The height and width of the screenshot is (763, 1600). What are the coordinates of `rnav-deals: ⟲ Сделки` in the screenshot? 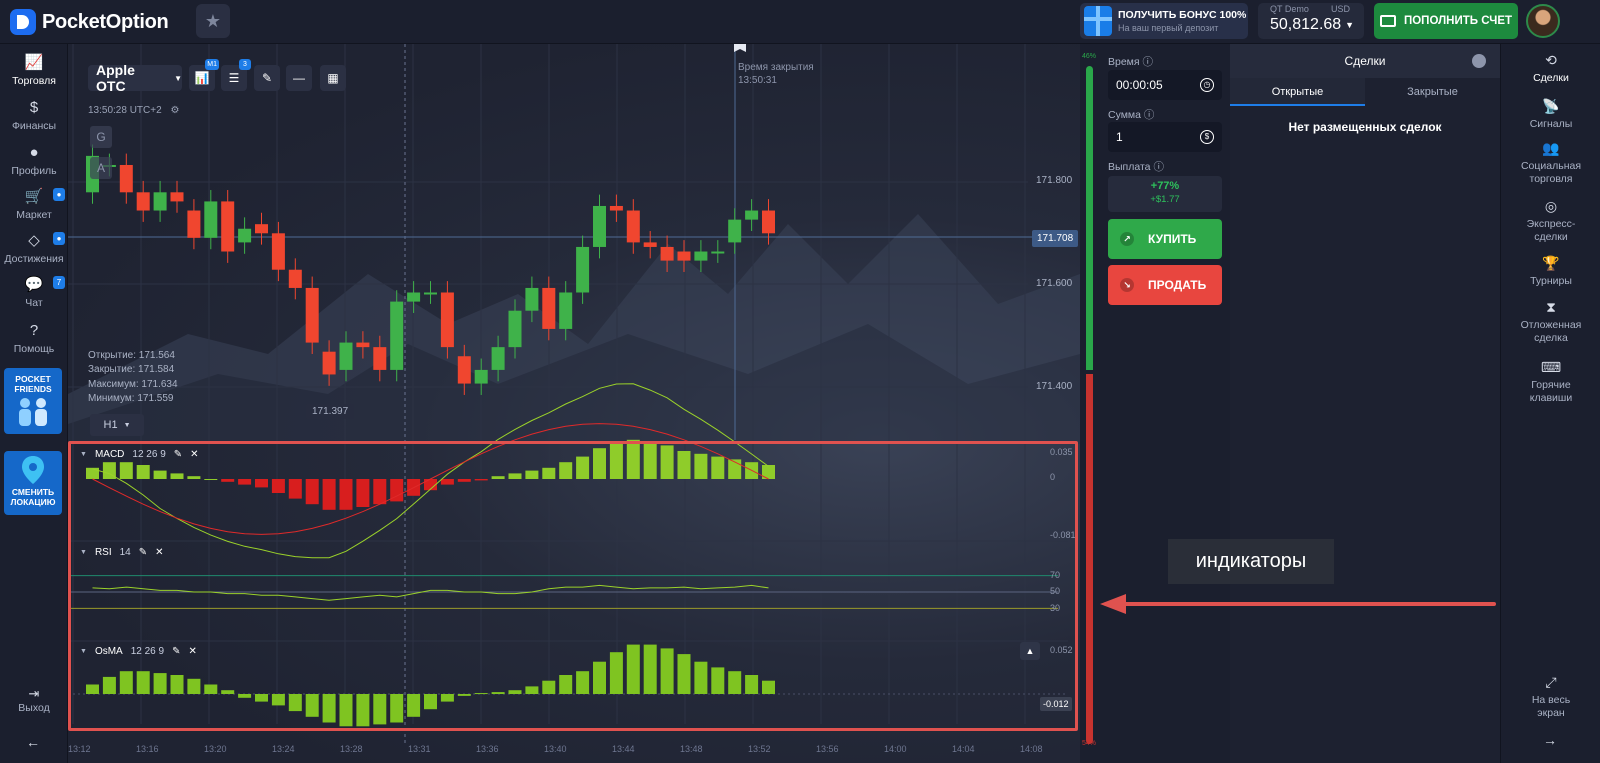 It's located at (1550, 68).